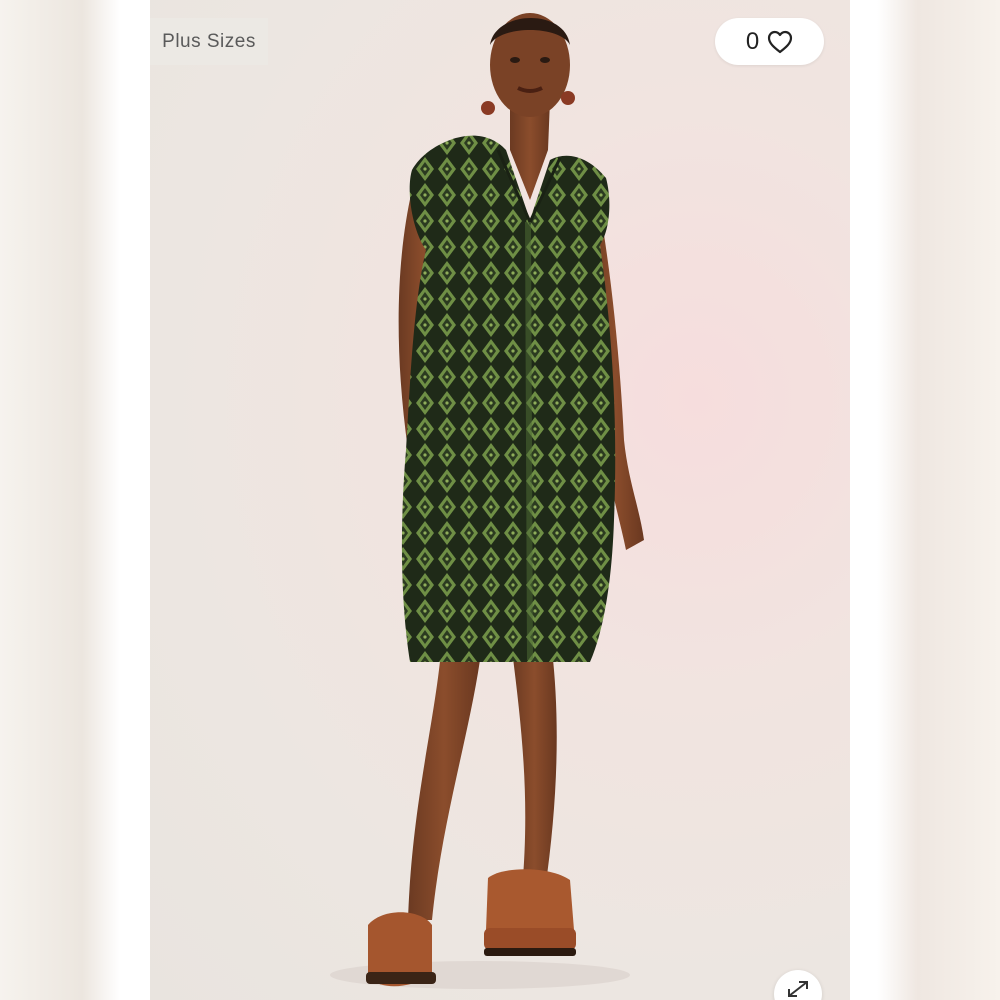 This screenshot has height=1000, width=1000. Describe the element at coordinates (780, 42) in the screenshot. I see `heart-icon` at that location.